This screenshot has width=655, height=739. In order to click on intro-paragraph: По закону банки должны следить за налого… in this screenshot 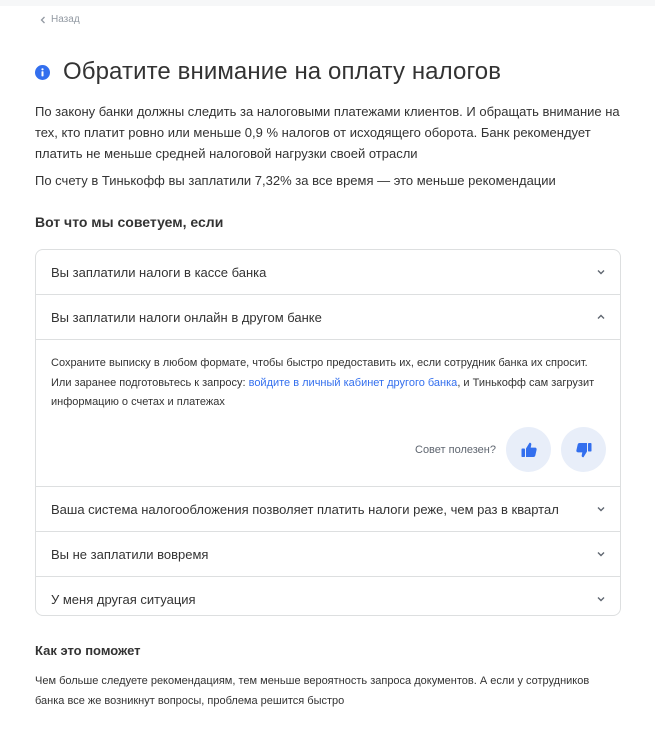, I will do `click(327, 132)`.